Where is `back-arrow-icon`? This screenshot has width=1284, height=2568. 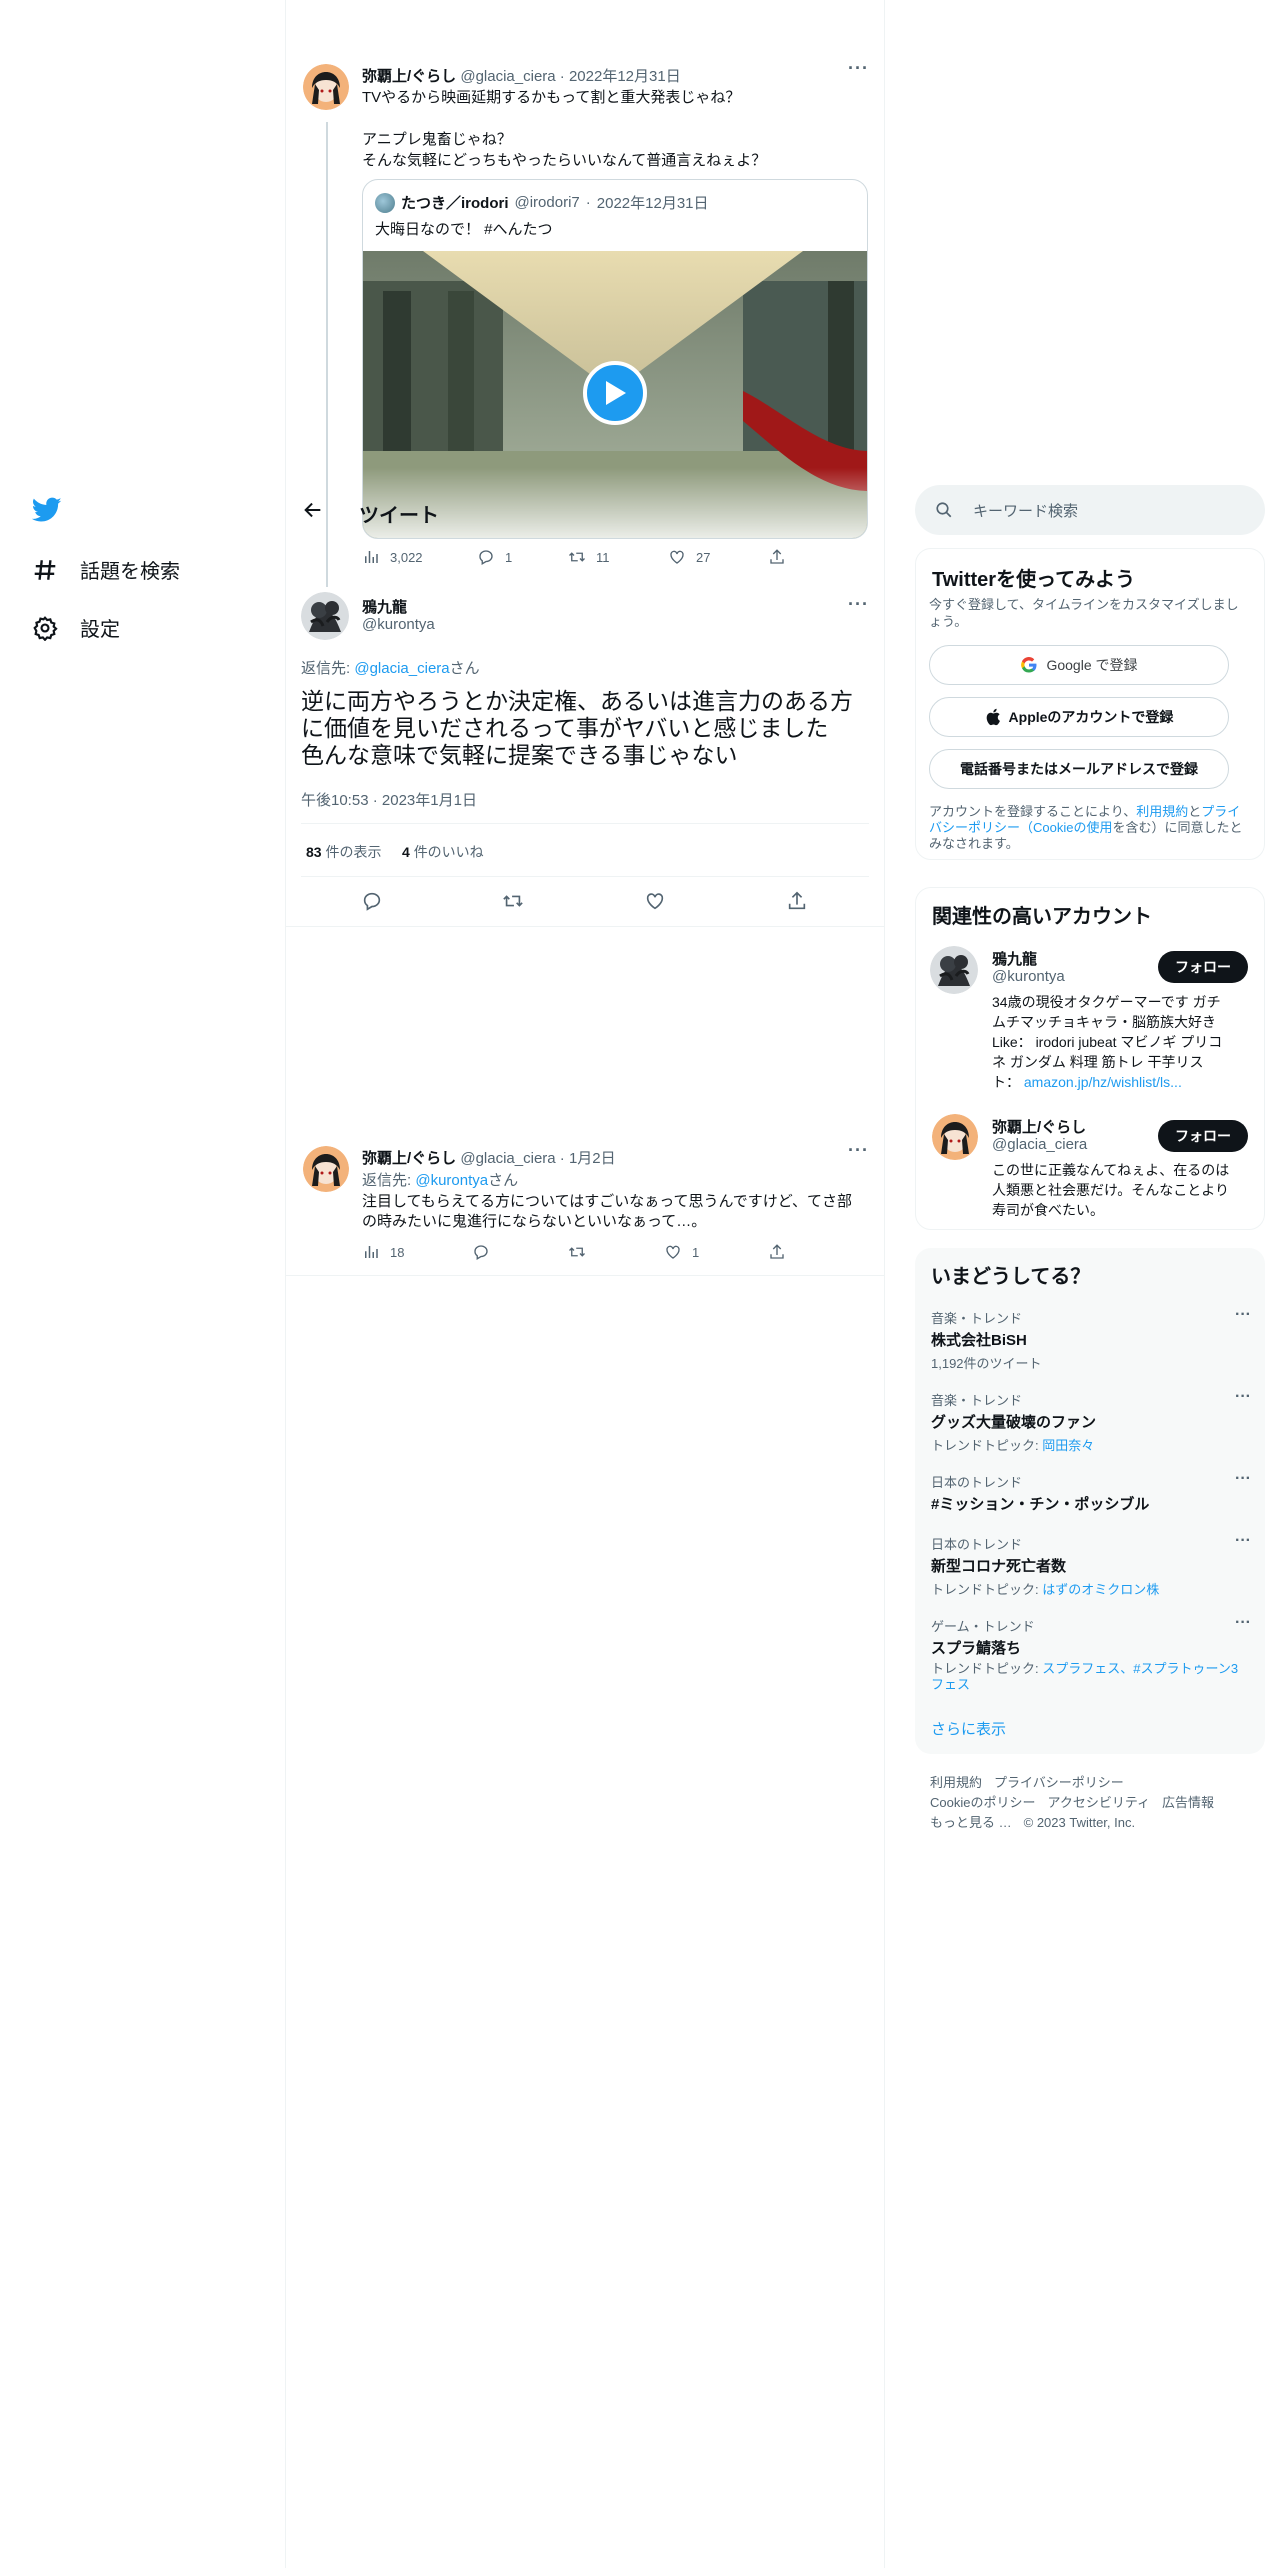
back-arrow-icon is located at coordinates (313, 512).